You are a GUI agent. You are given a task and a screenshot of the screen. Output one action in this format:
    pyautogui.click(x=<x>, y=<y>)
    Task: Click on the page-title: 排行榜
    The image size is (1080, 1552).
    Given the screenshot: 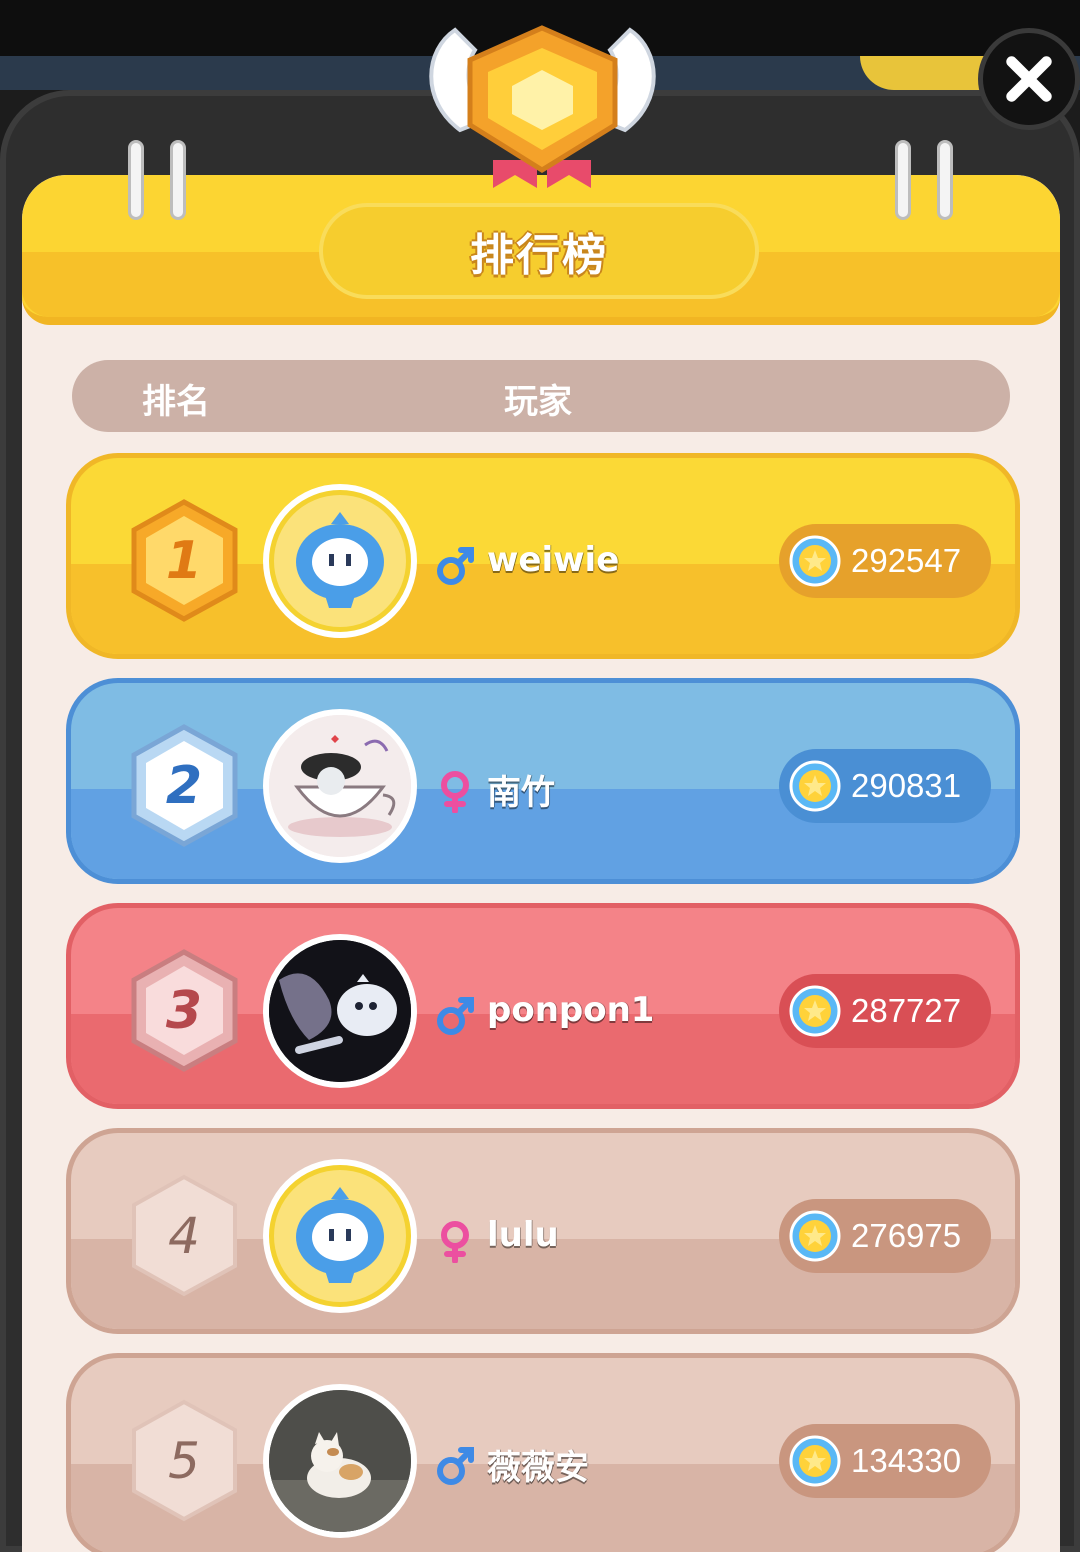 What is the action you would take?
    pyautogui.click(x=539, y=255)
    